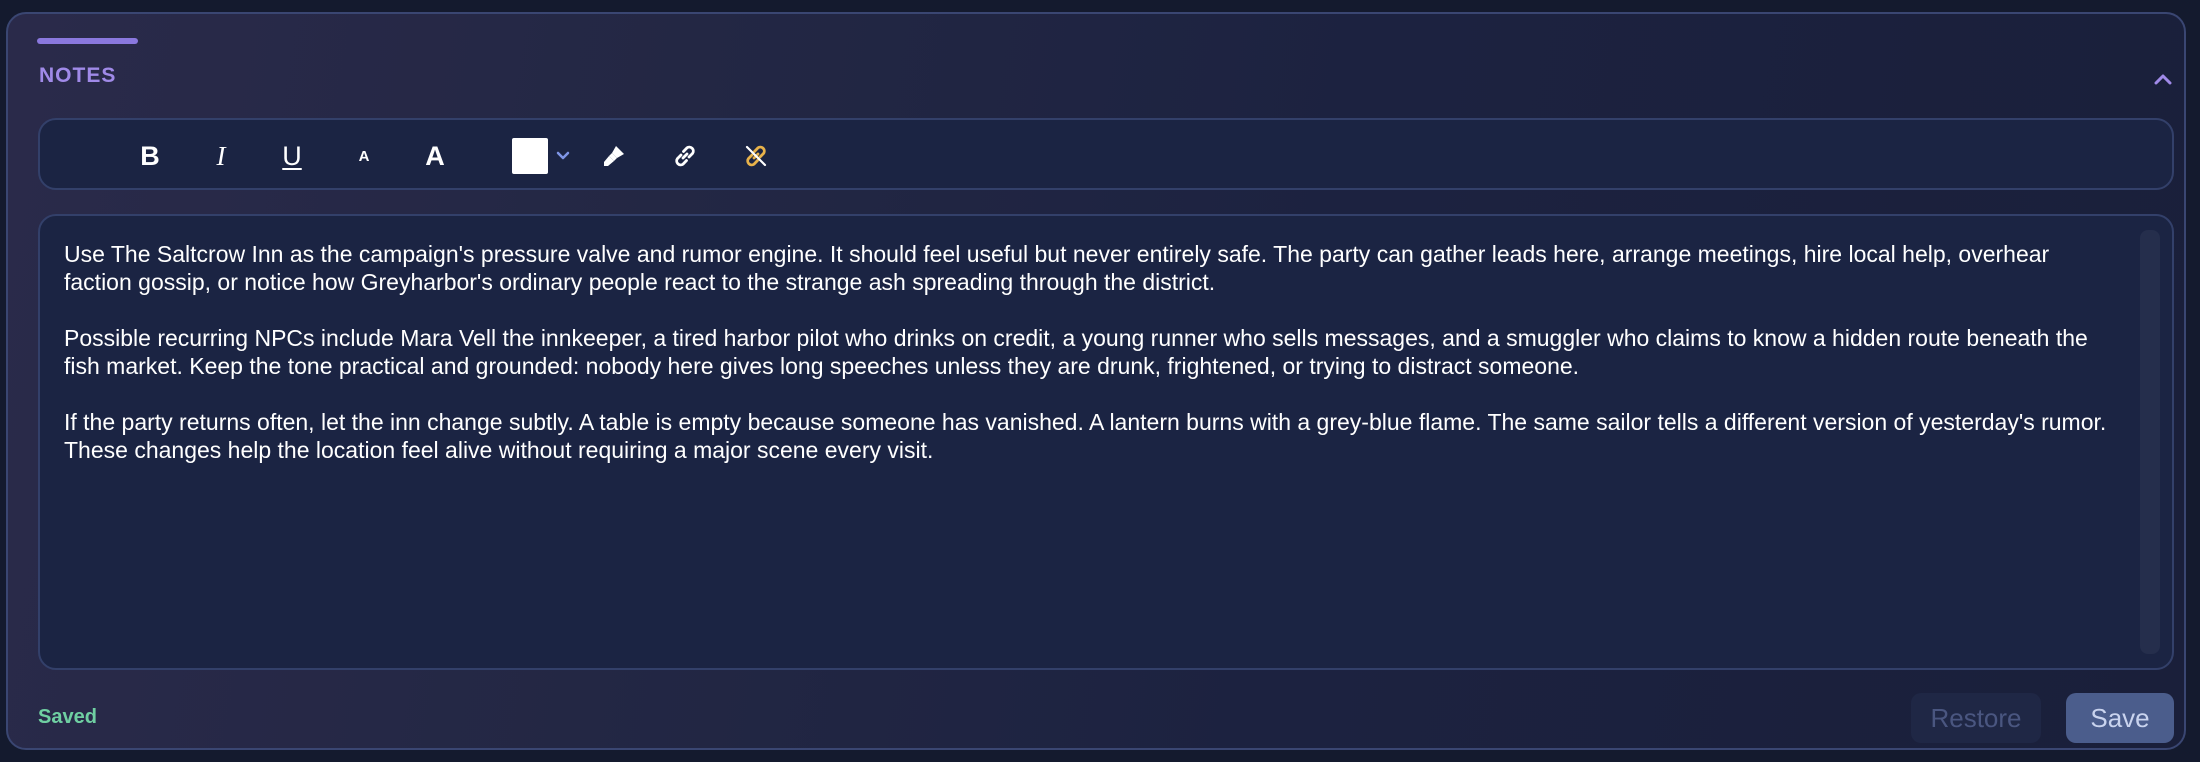 The image size is (2200, 762). Describe the element at coordinates (435, 156) in the screenshot. I see `increase-font-size-button: A` at that location.